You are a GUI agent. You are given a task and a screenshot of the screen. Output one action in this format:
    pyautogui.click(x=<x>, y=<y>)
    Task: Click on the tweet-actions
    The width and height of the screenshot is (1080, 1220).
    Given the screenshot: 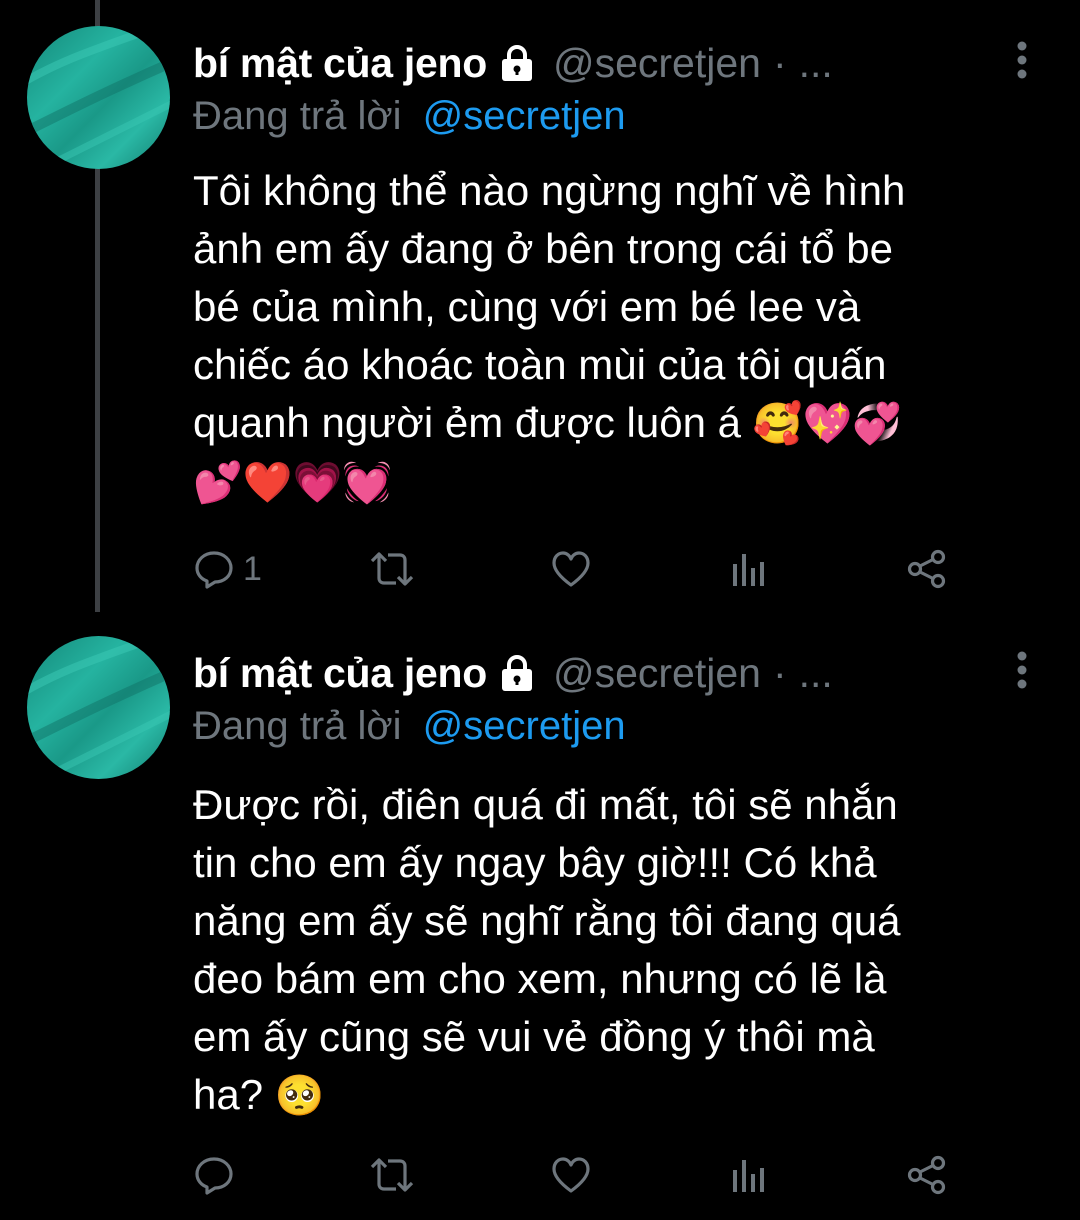 What is the action you would take?
    pyautogui.click(x=578, y=1175)
    